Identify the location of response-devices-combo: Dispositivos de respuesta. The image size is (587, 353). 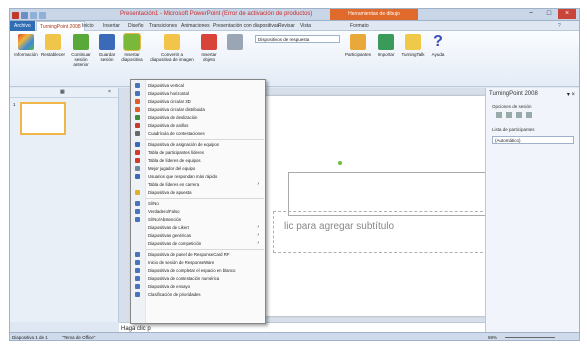
(297, 39).